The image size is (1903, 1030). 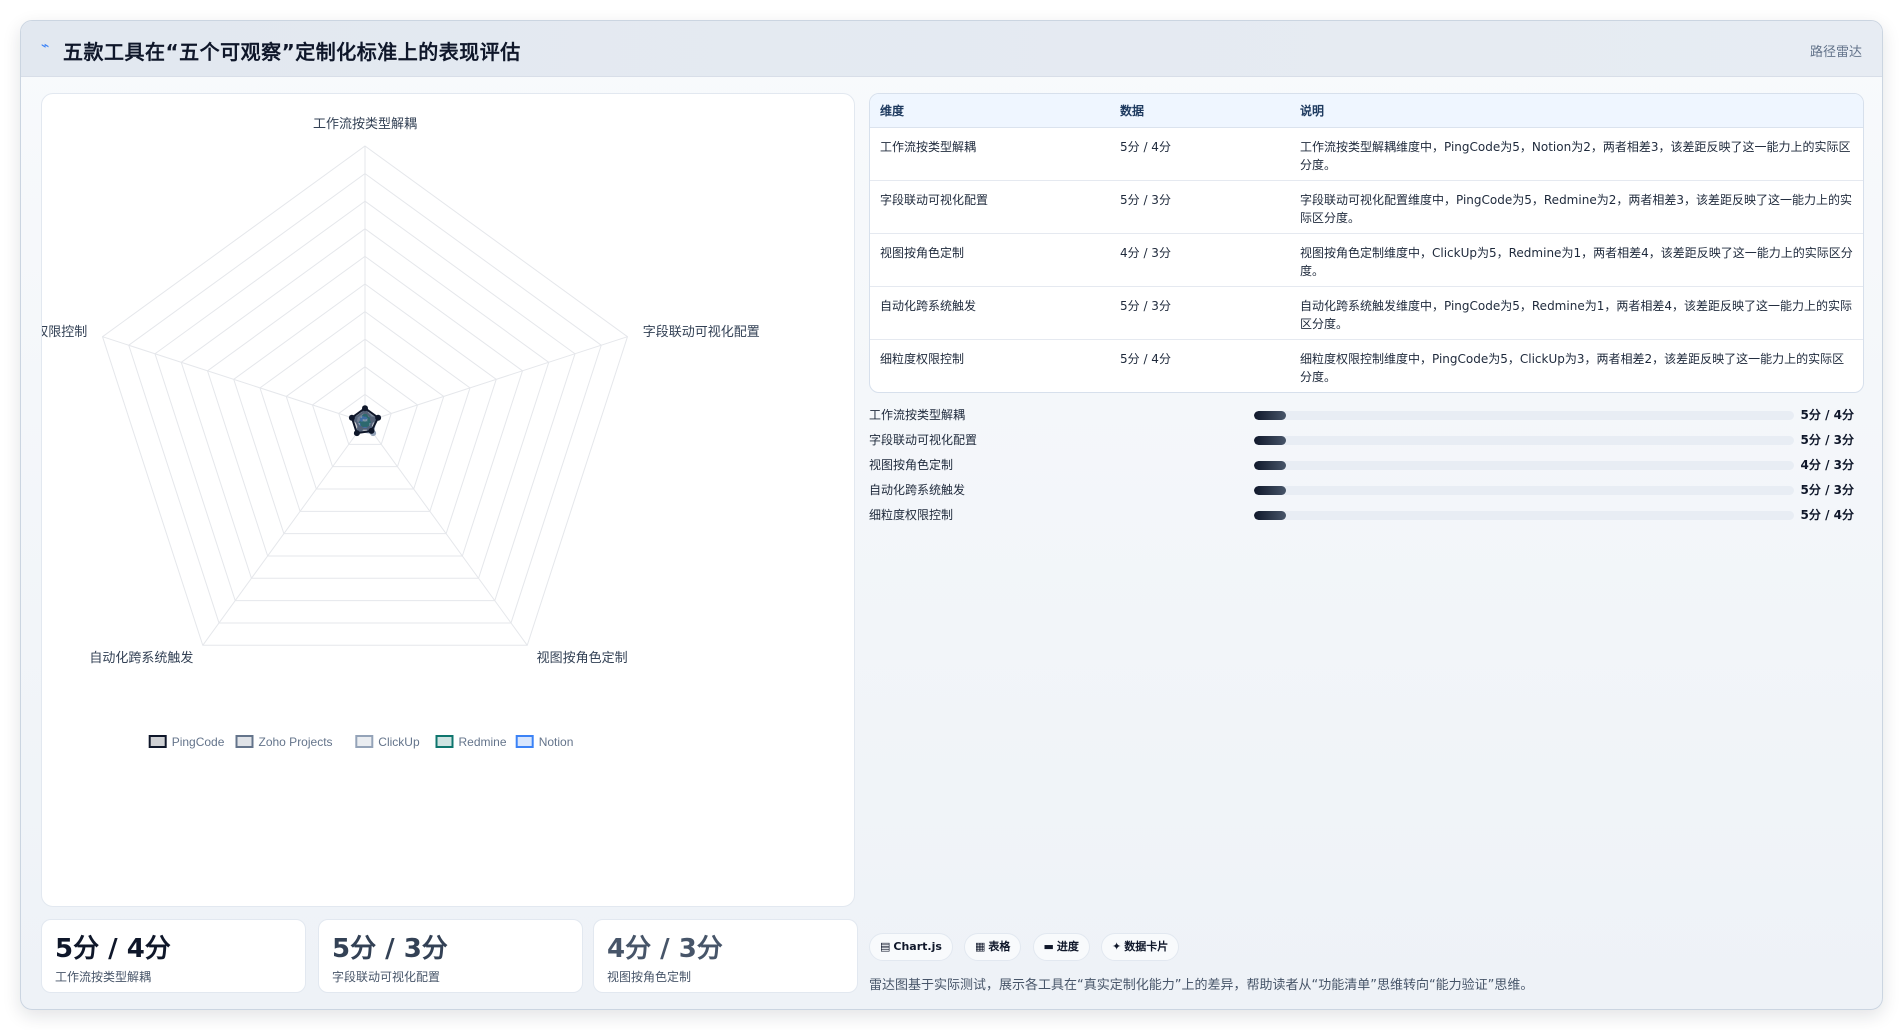 I want to click on legend-label: Zoho Projects, so click(x=296, y=742).